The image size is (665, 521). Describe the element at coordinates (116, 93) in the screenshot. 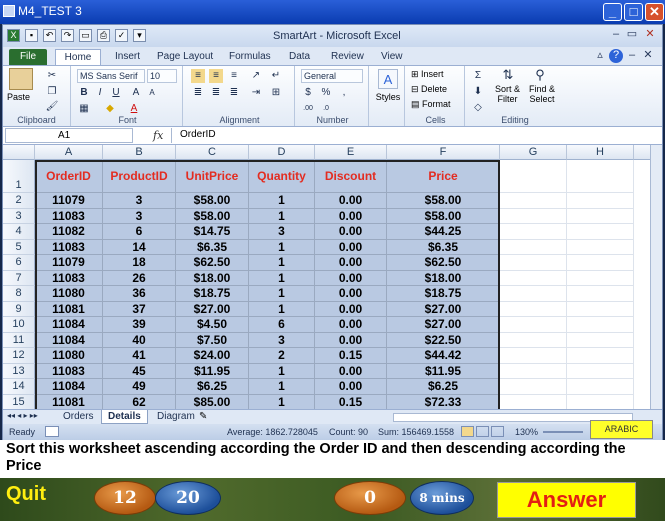

I see `underline-icon: U` at that location.